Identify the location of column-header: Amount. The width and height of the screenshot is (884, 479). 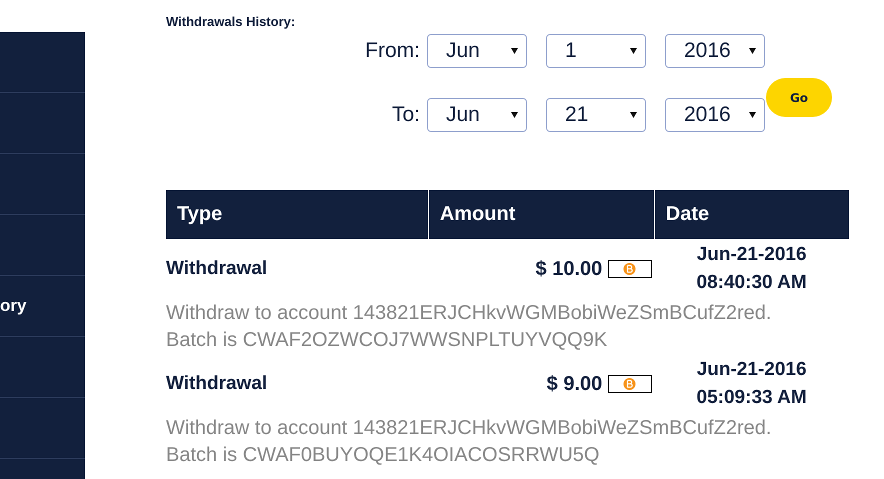
(541, 214).